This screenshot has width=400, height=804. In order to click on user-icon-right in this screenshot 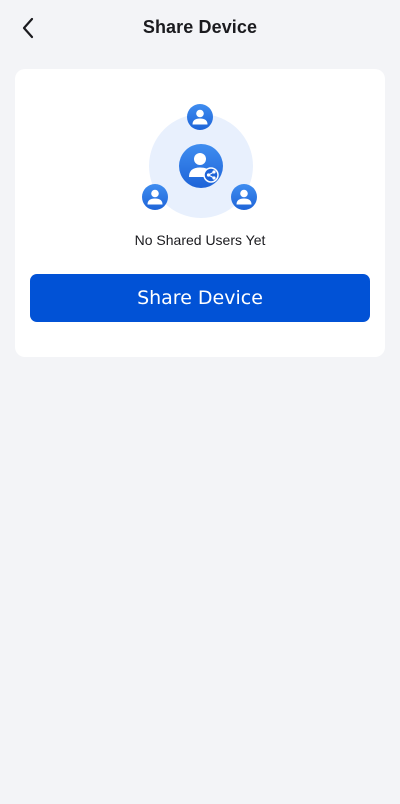, I will do `click(244, 197)`.